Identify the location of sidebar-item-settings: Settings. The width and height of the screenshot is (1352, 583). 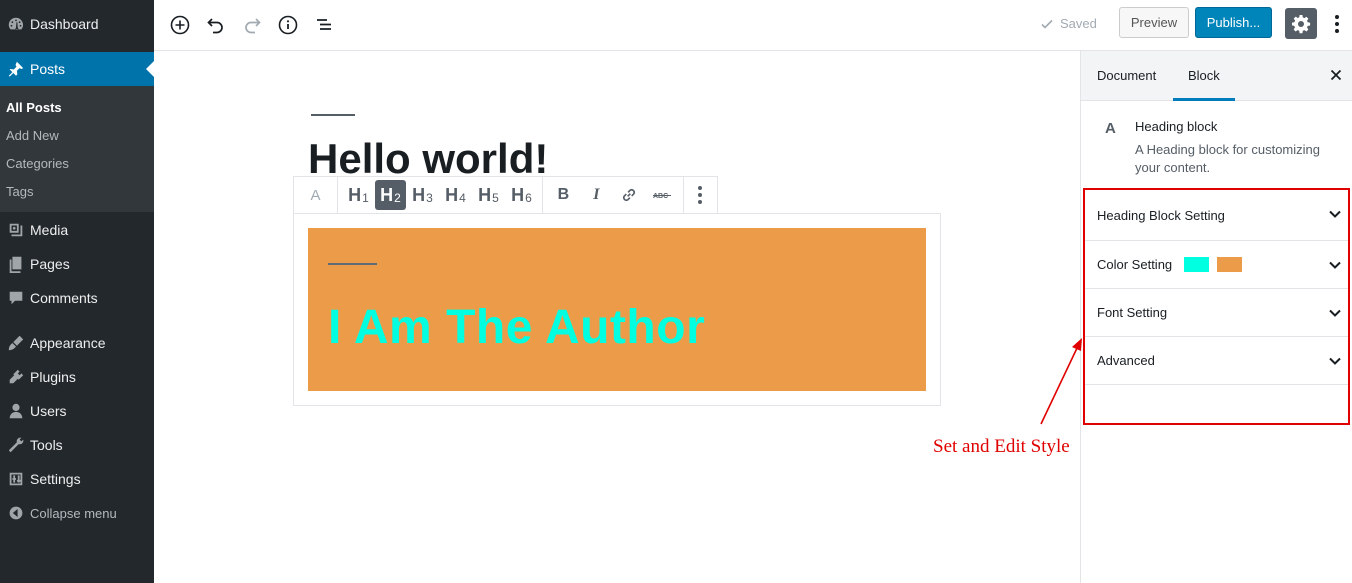
(77, 479).